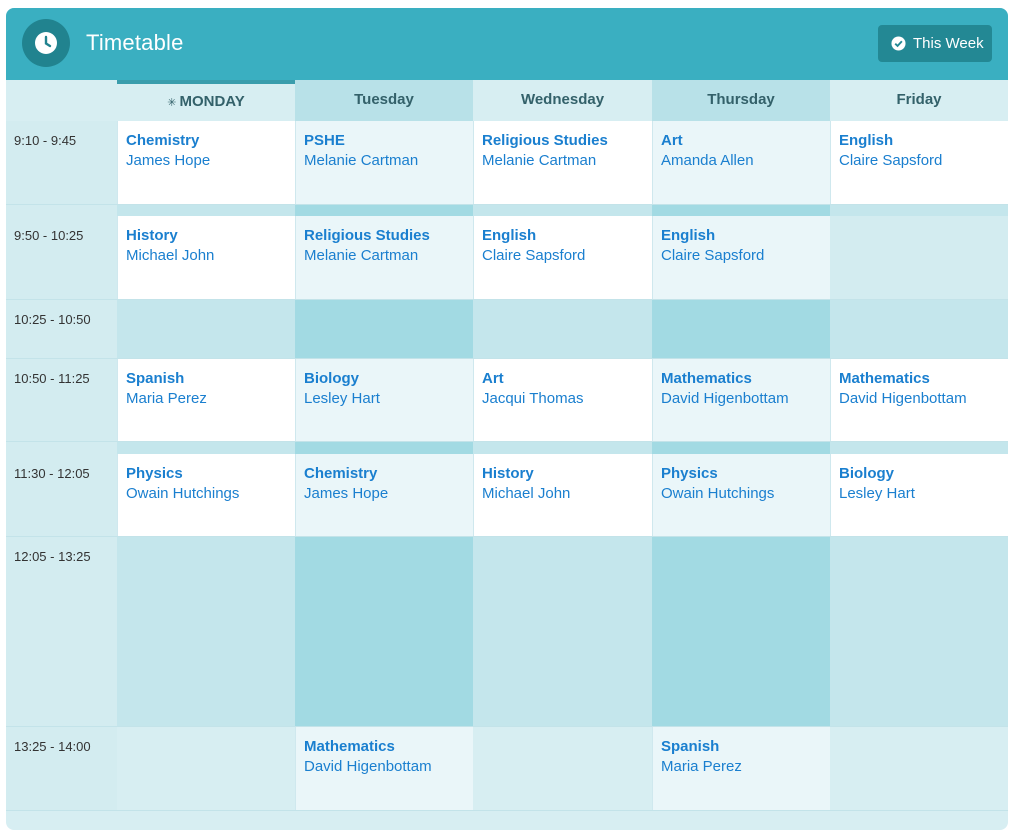 This screenshot has width=1013, height=838. I want to click on clock-icon, so click(46, 43).